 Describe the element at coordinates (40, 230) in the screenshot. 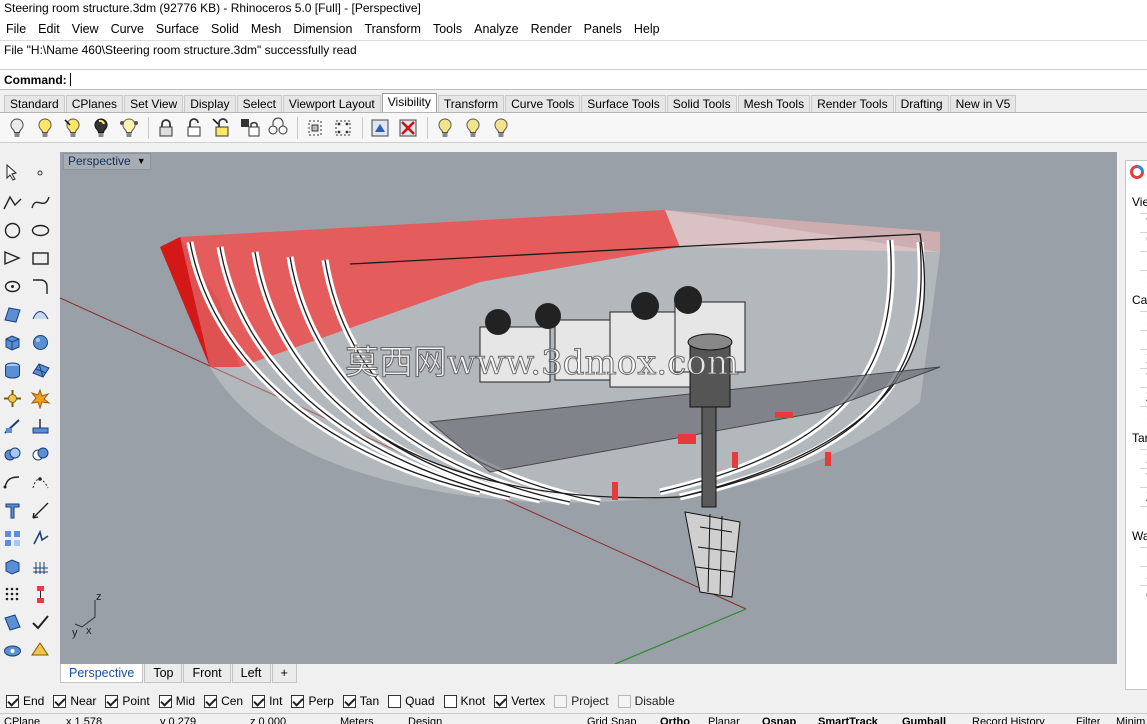

I see `ellipse-button` at that location.